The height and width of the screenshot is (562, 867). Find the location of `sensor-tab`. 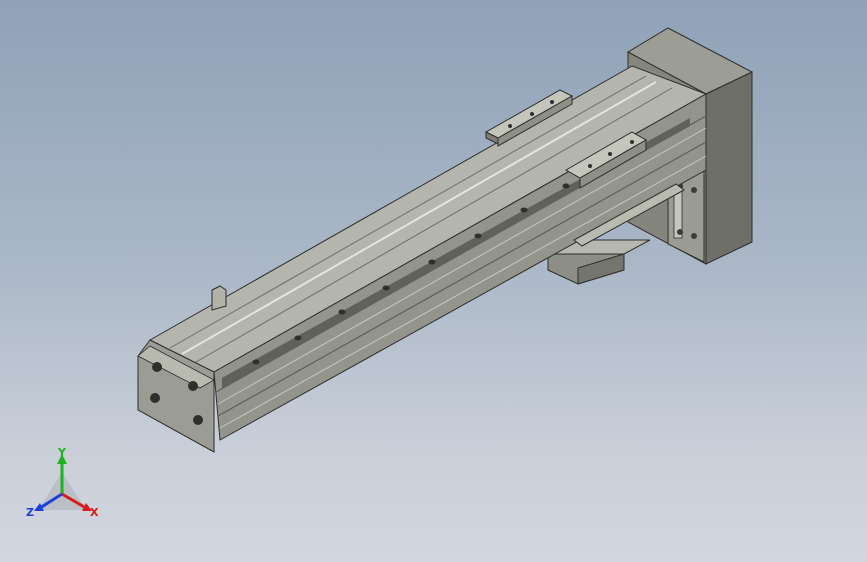

sensor-tab is located at coordinates (219, 298).